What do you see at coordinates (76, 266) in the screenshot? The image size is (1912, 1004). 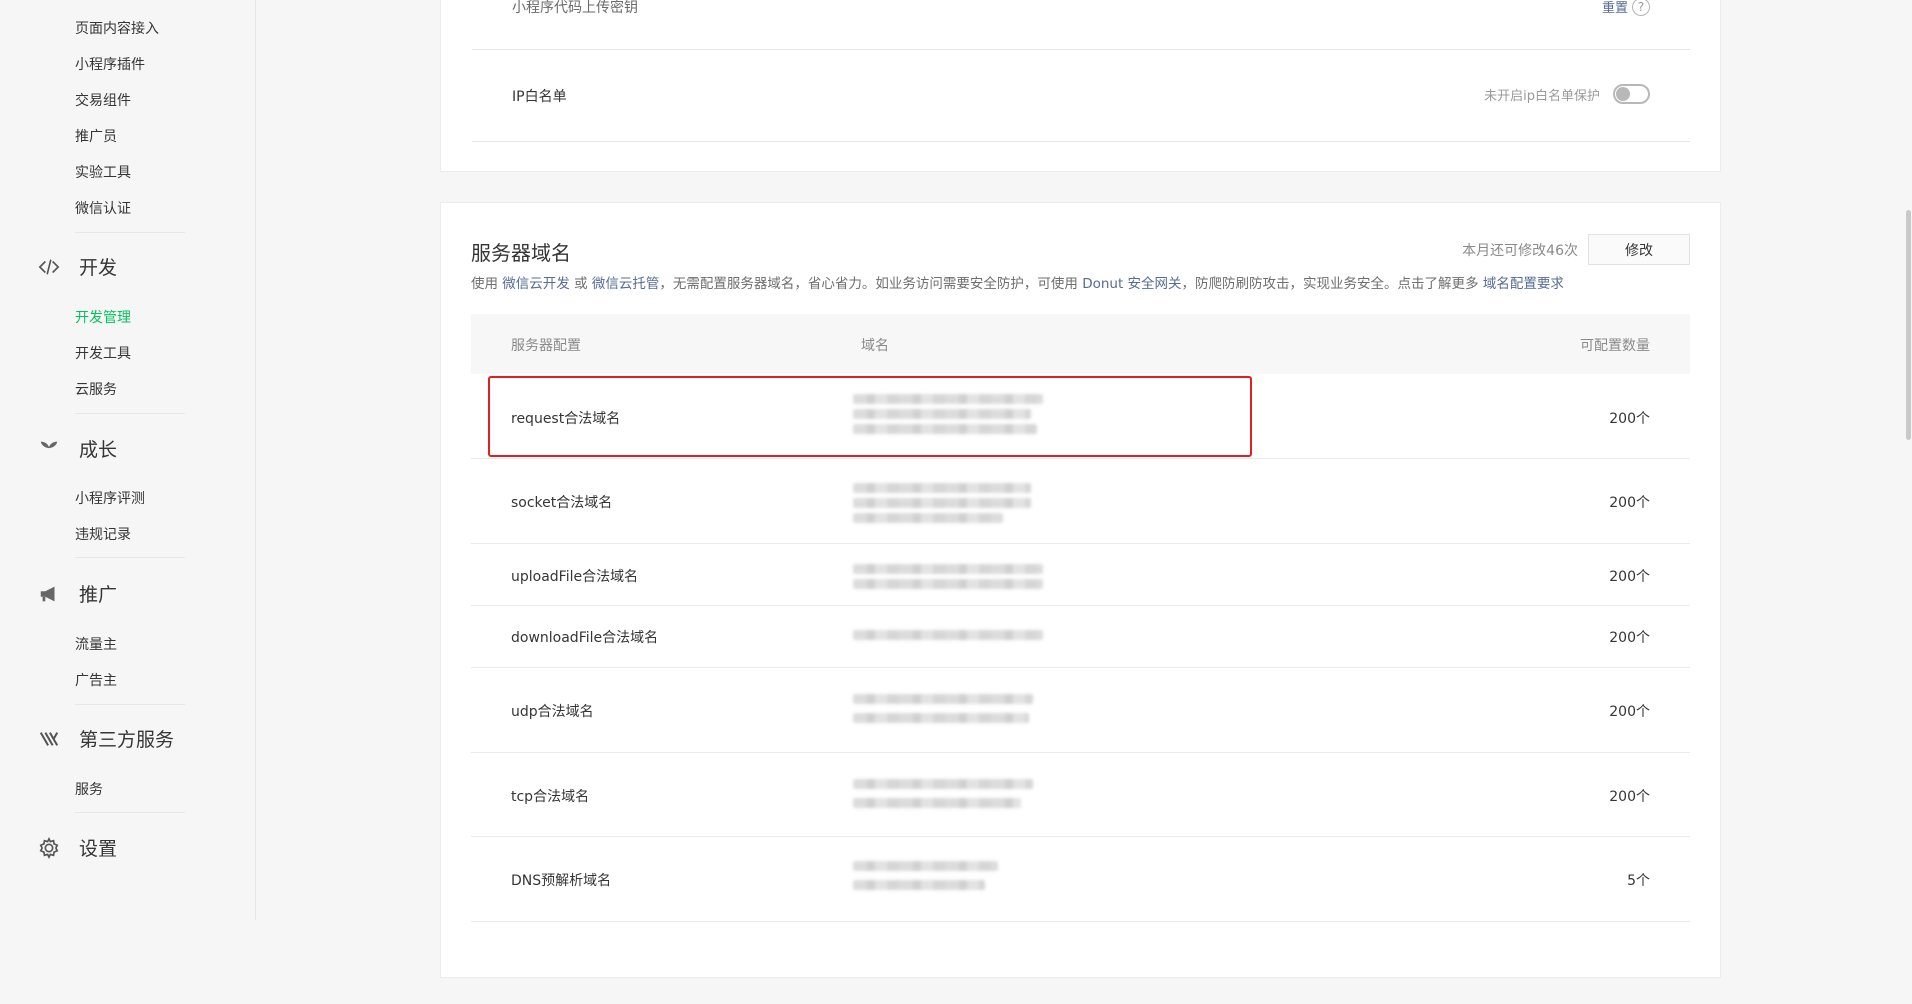 I see `sidebar-group-dev: 开发` at bounding box center [76, 266].